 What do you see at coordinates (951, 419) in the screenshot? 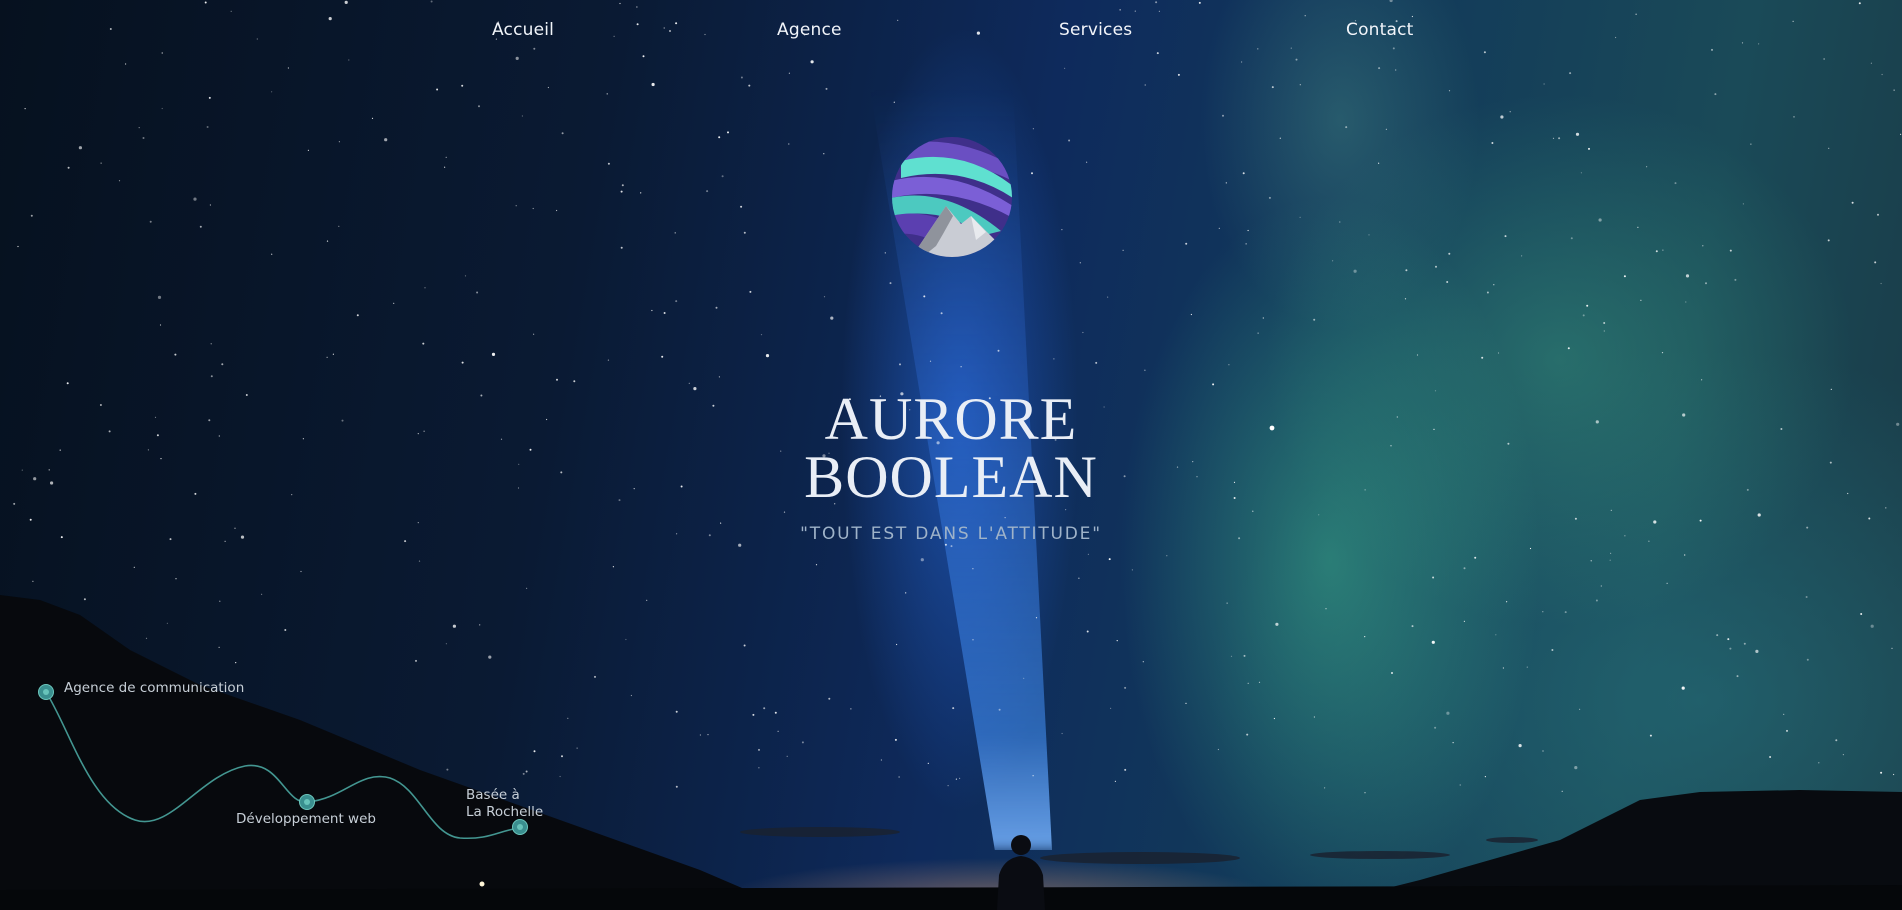
I see `title-line-1: AURORE` at bounding box center [951, 419].